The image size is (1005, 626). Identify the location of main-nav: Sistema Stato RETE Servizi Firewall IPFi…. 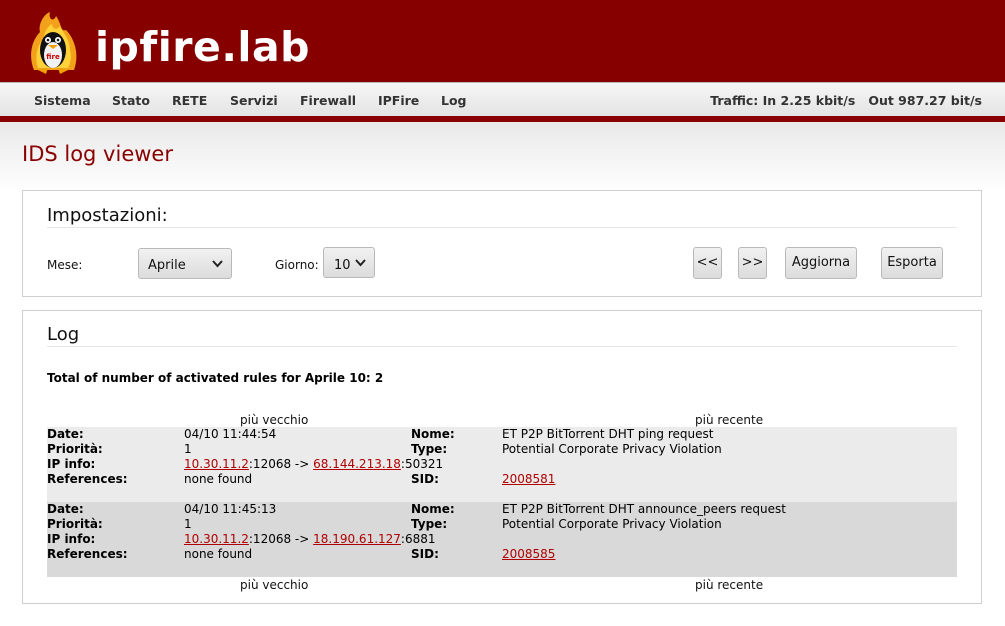
(502, 99).